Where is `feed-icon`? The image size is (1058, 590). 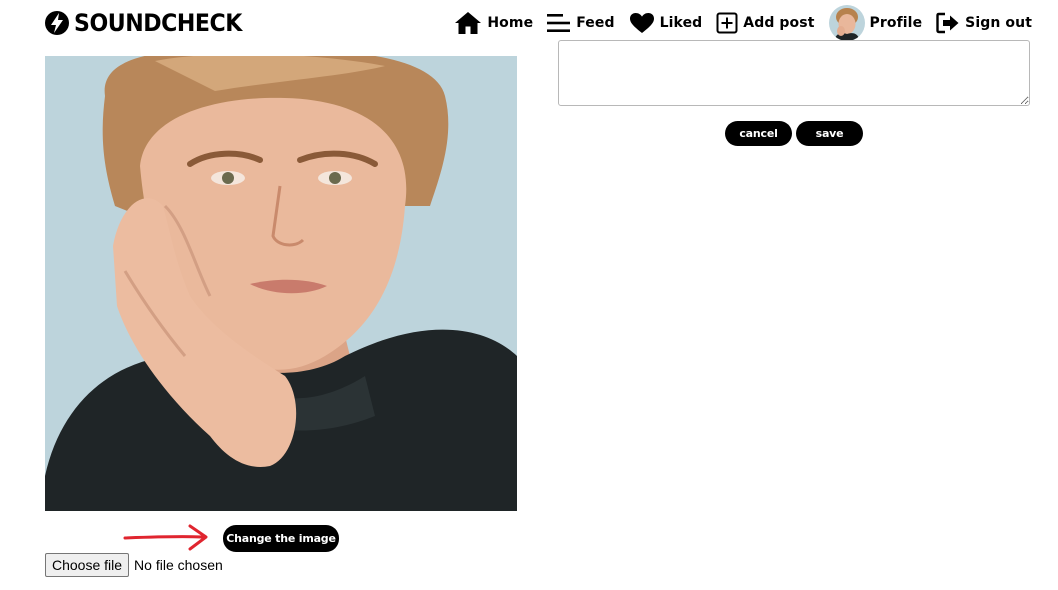 feed-icon is located at coordinates (559, 23).